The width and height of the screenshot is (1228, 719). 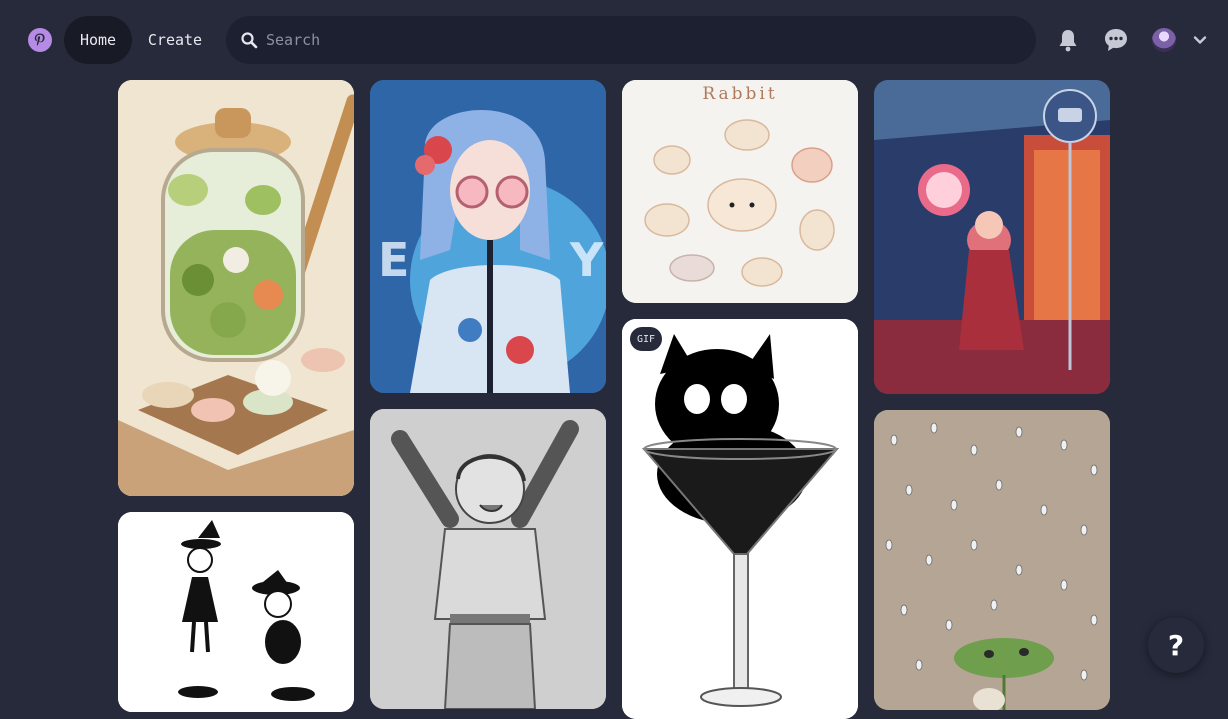 I want to click on question-mark-icon: ?, so click(x=1176, y=645).